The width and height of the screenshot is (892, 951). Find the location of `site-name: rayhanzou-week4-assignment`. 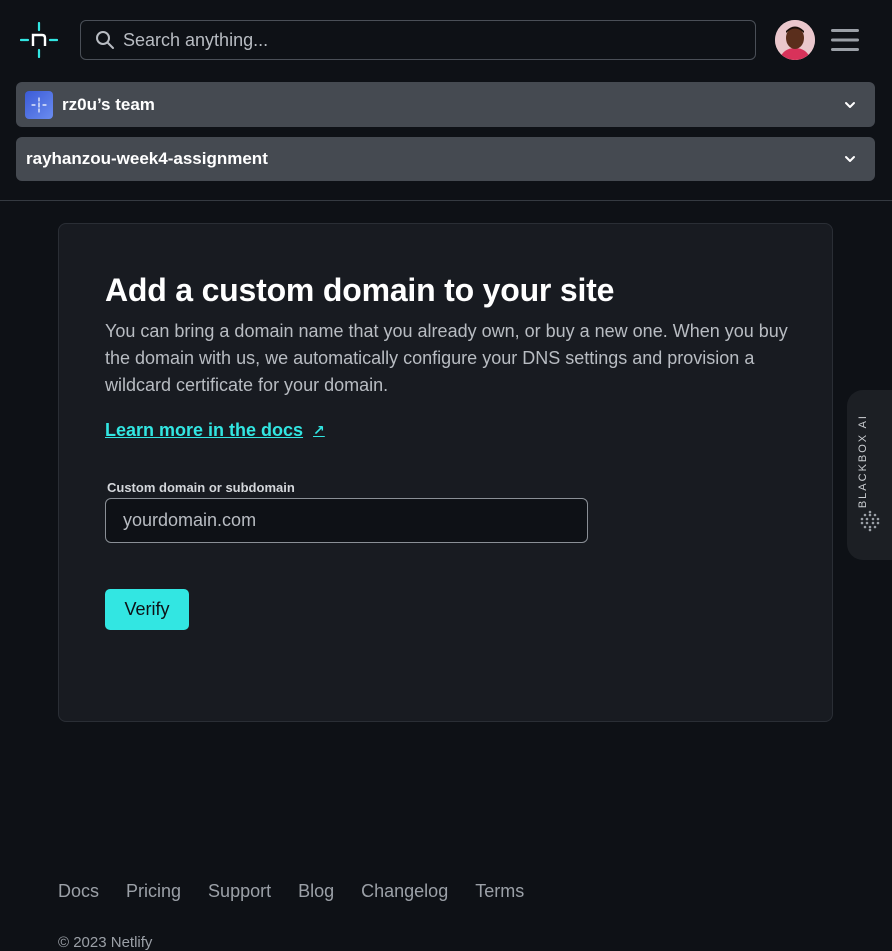

site-name: rayhanzou-week4-assignment is located at coordinates (147, 158).